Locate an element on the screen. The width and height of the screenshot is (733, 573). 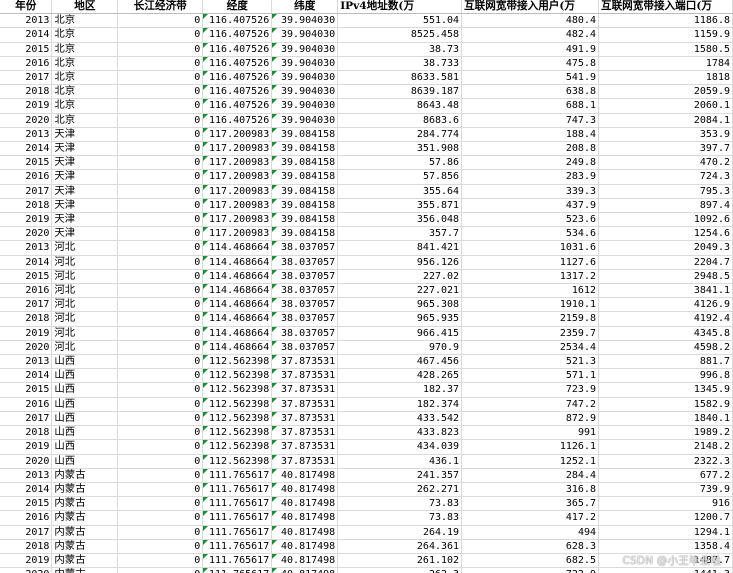
broadband-ports-cell: 996.8 is located at coordinates (665, 376).